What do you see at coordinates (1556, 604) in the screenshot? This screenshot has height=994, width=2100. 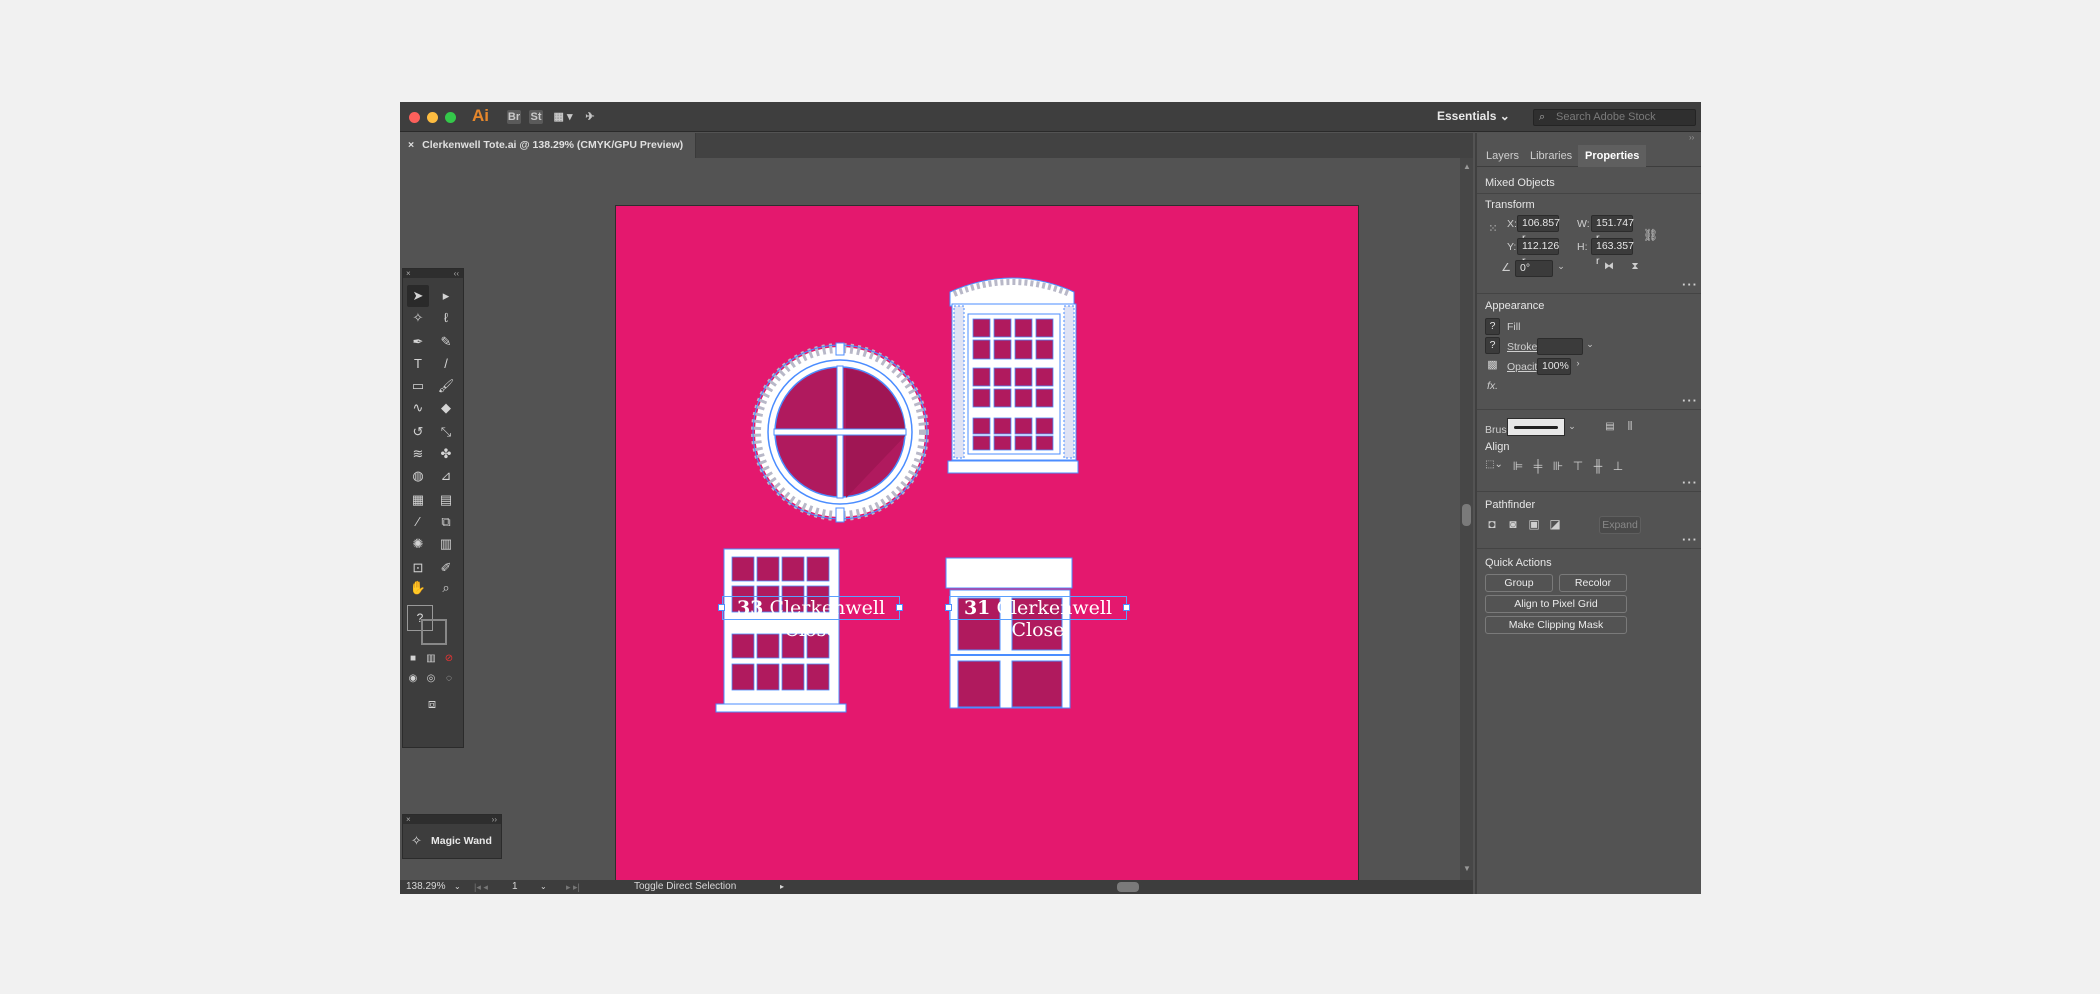 I see `align-to-pixel-grid-button: Align to Pixel Grid` at bounding box center [1556, 604].